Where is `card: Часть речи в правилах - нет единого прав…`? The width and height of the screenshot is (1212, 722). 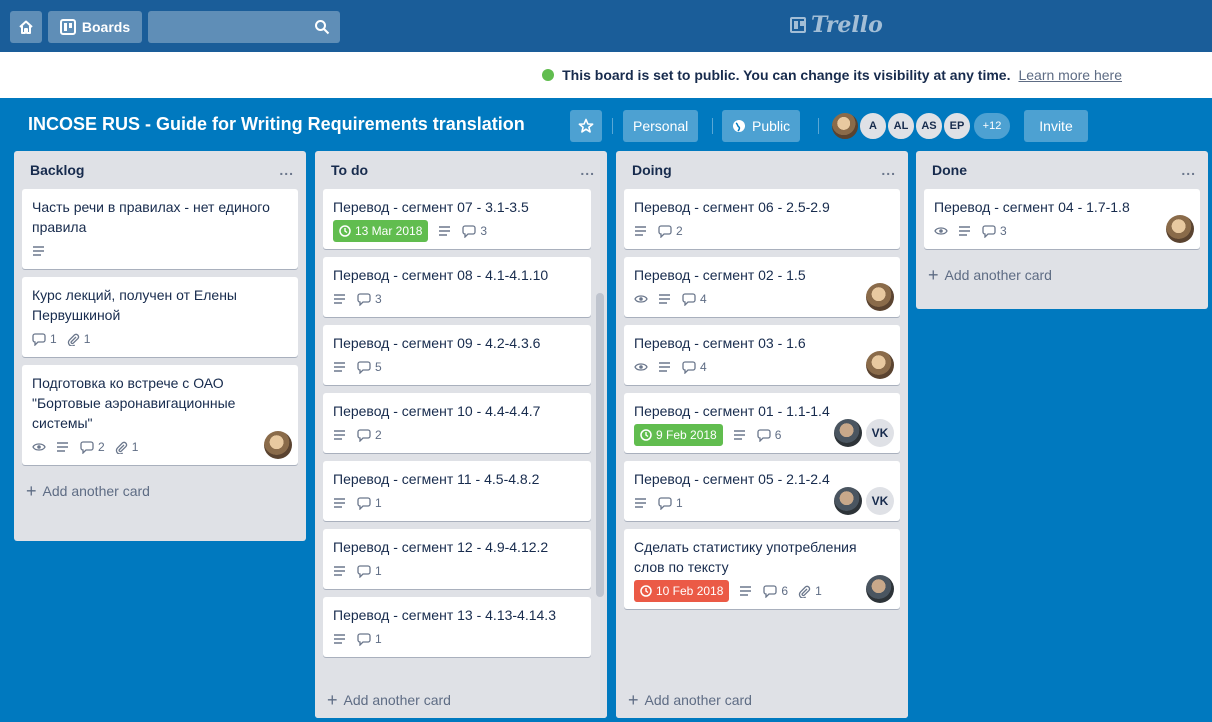 card: Часть речи в правилах - нет единого прав… is located at coordinates (160, 229).